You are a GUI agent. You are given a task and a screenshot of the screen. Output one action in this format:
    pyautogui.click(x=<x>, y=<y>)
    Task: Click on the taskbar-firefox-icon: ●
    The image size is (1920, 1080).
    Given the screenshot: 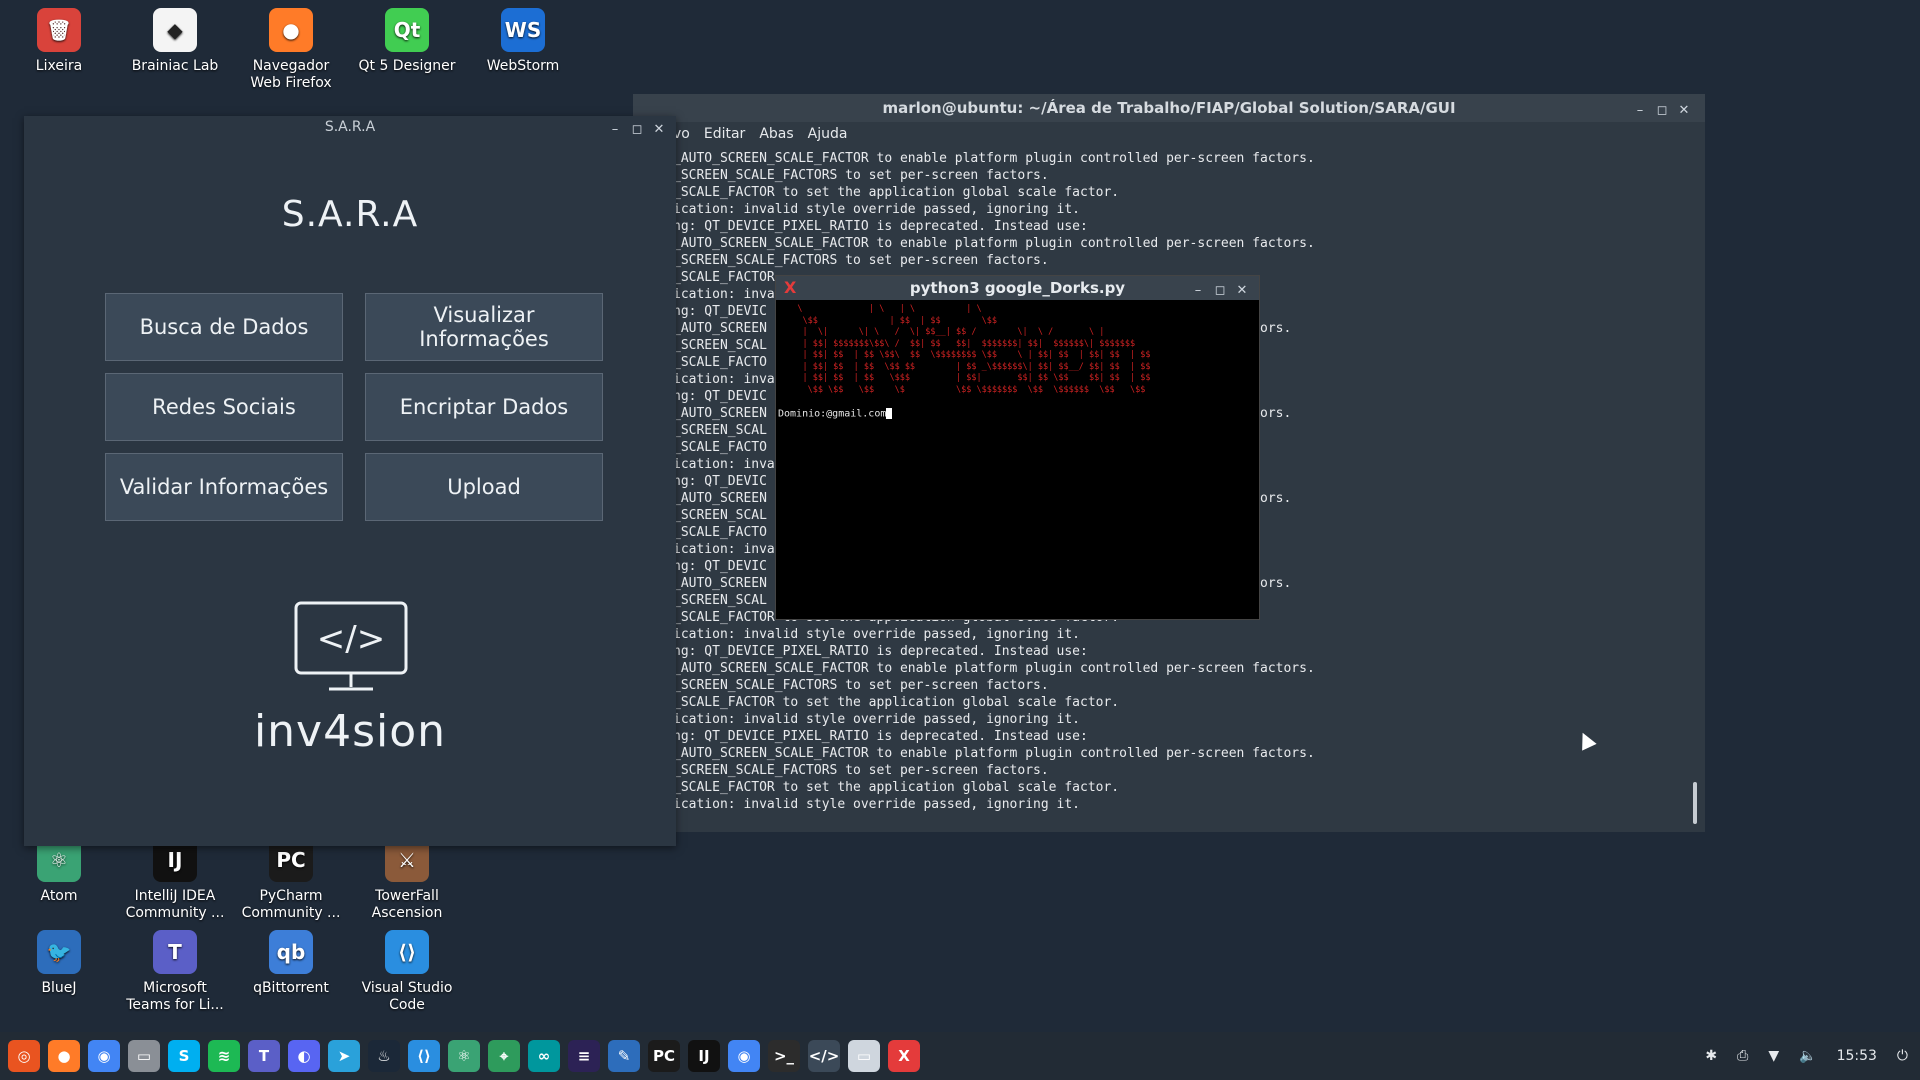 What is the action you would take?
    pyautogui.click(x=64, y=1056)
    